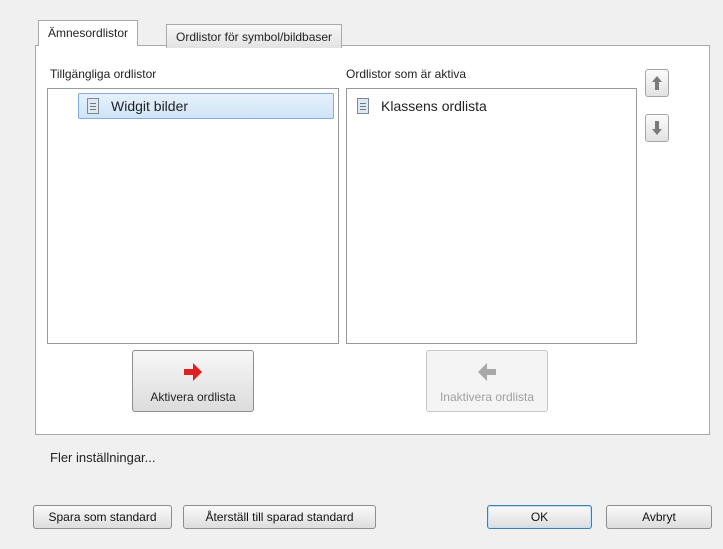  What do you see at coordinates (193, 372) in the screenshot?
I see `arrow-right-icon` at bounding box center [193, 372].